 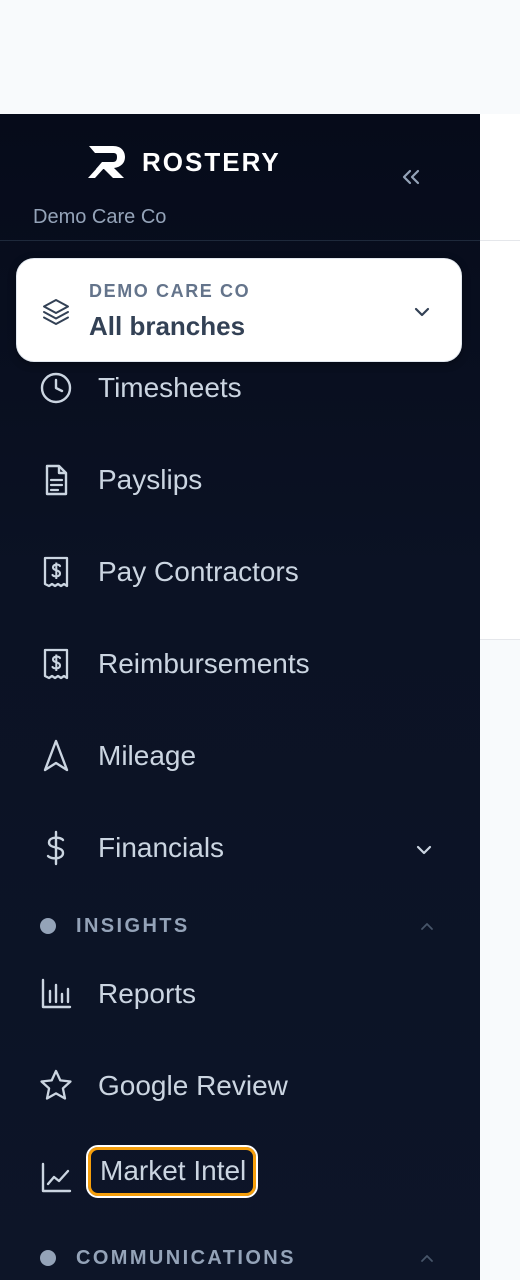 I want to click on nav-label-pay-contractors: Pay Contractors, so click(x=198, y=571).